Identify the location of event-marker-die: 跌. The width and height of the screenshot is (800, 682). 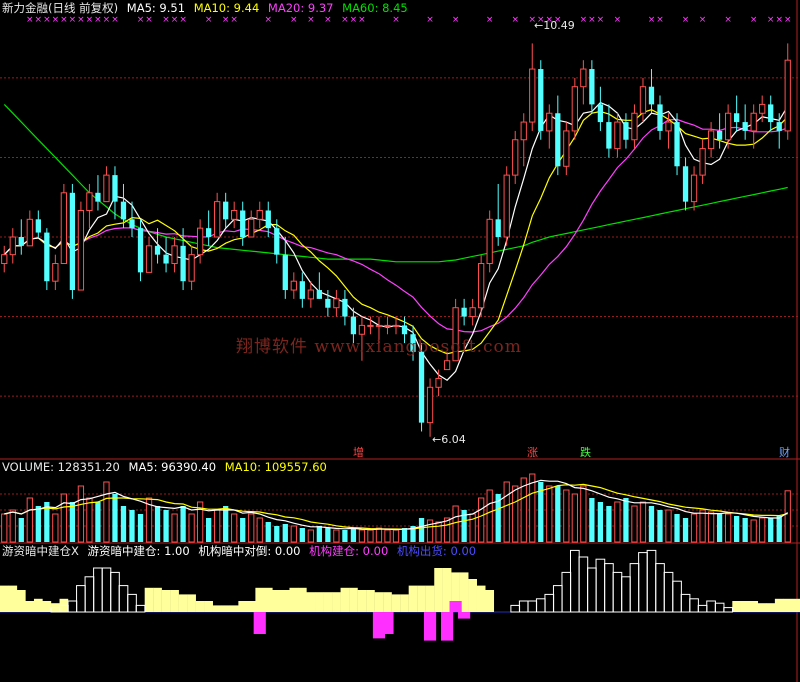
(585, 452).